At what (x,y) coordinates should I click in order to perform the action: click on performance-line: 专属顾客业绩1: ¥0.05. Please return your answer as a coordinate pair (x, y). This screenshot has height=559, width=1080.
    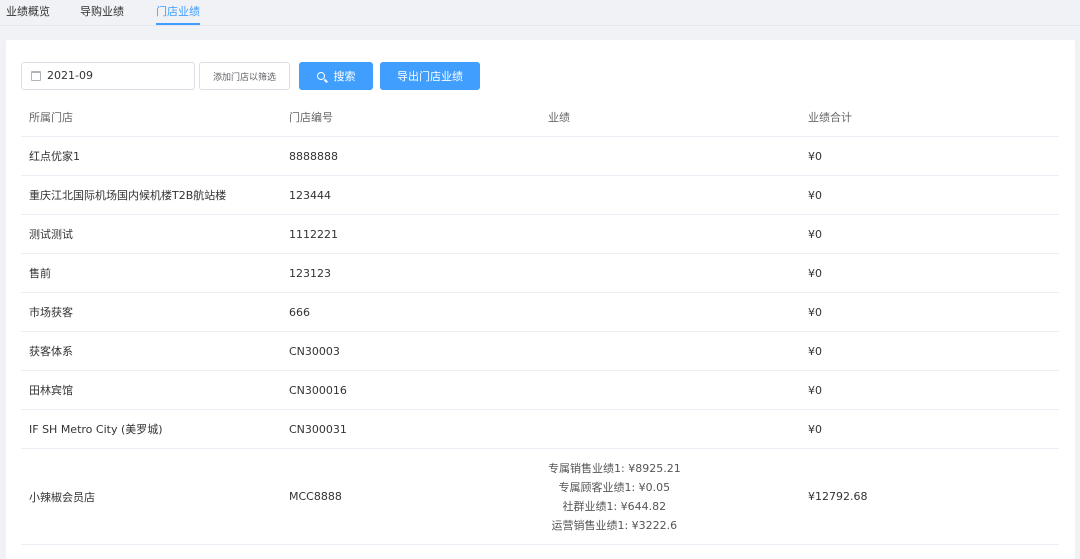
    Looking at the image, I should click on (614, 487).